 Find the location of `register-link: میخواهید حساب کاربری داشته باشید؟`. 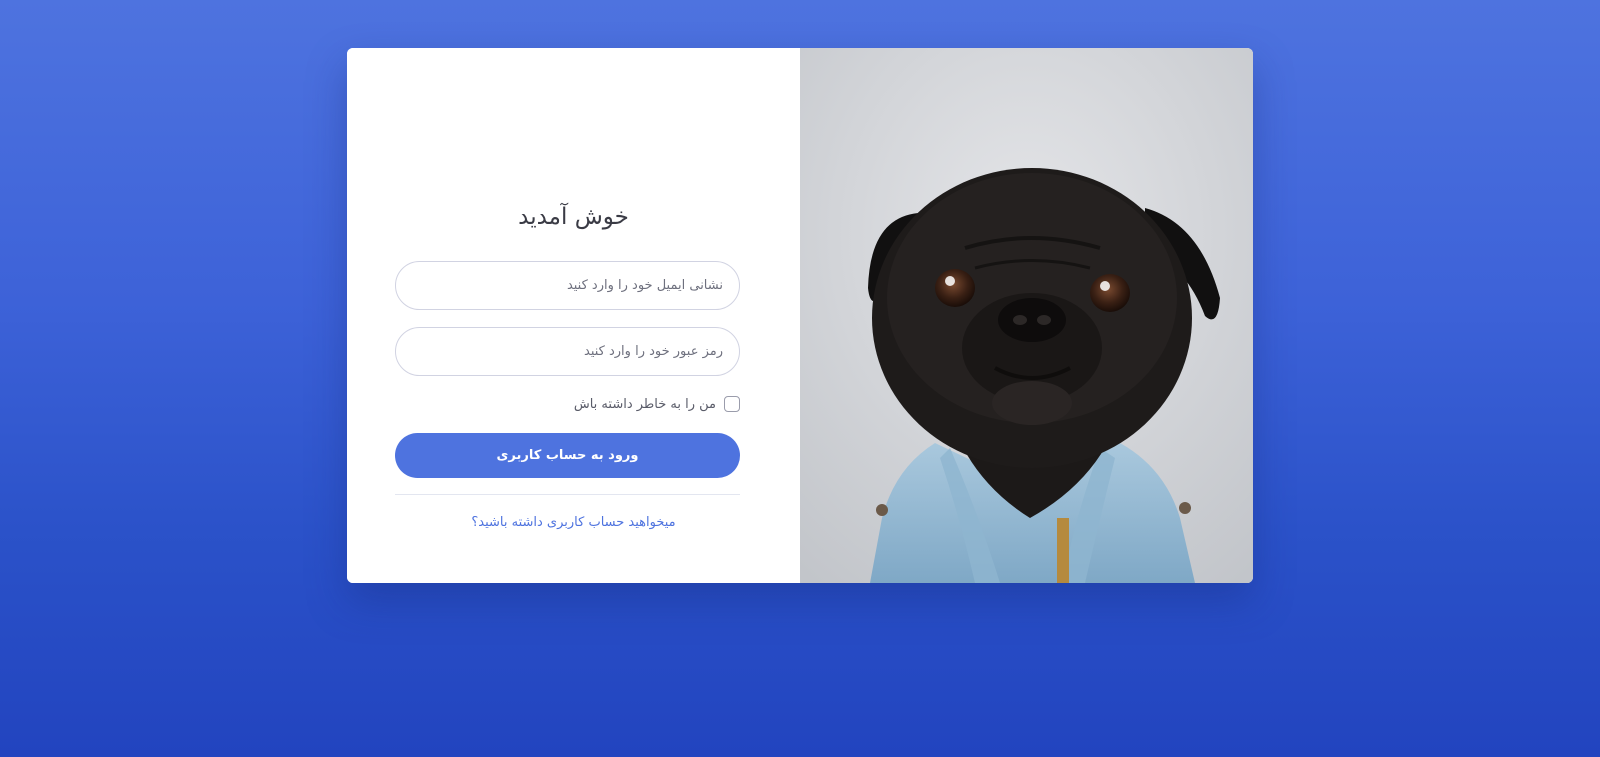

register-link: میخواهید حساب کاربری داشته باشید؟ is located at coordinates (573, 522).